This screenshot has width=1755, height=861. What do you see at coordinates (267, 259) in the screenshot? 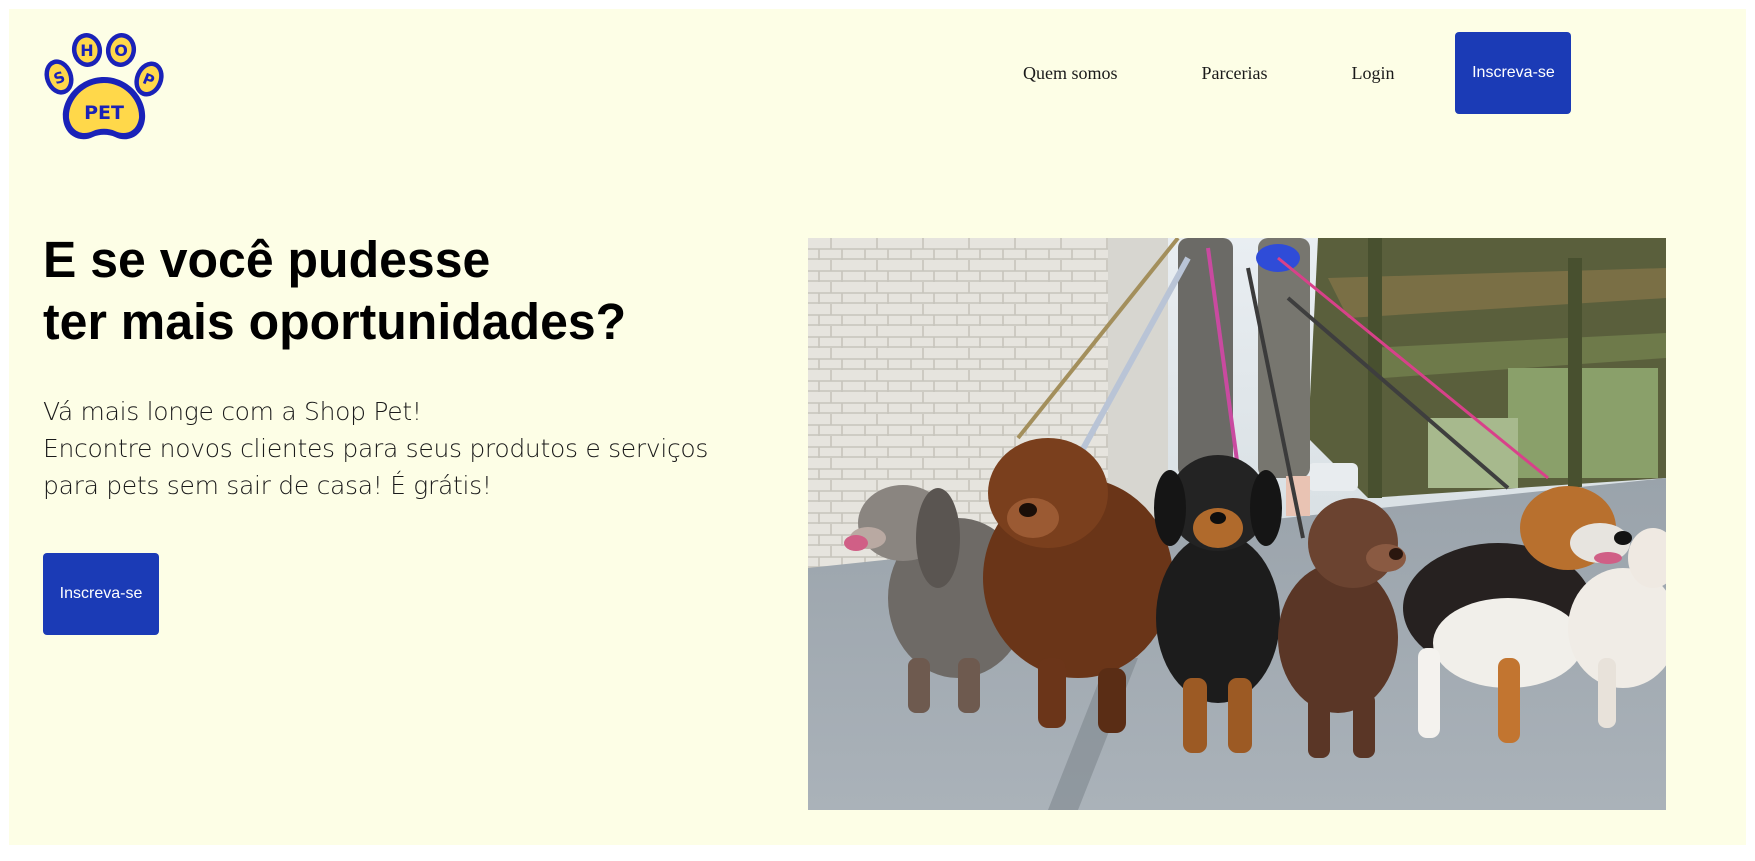
I see `hero-title-line-1: E se você pudesse` at bounding box center [267, 259].